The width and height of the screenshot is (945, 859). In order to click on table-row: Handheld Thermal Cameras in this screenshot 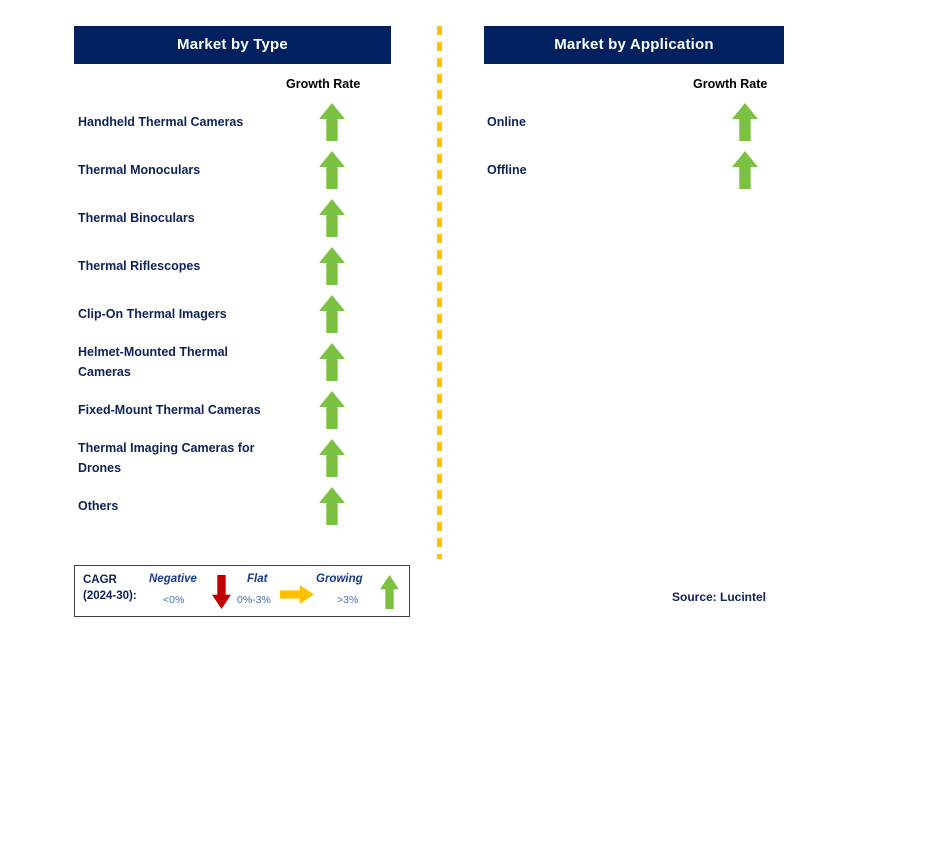, I will do `click(232, 122)`.